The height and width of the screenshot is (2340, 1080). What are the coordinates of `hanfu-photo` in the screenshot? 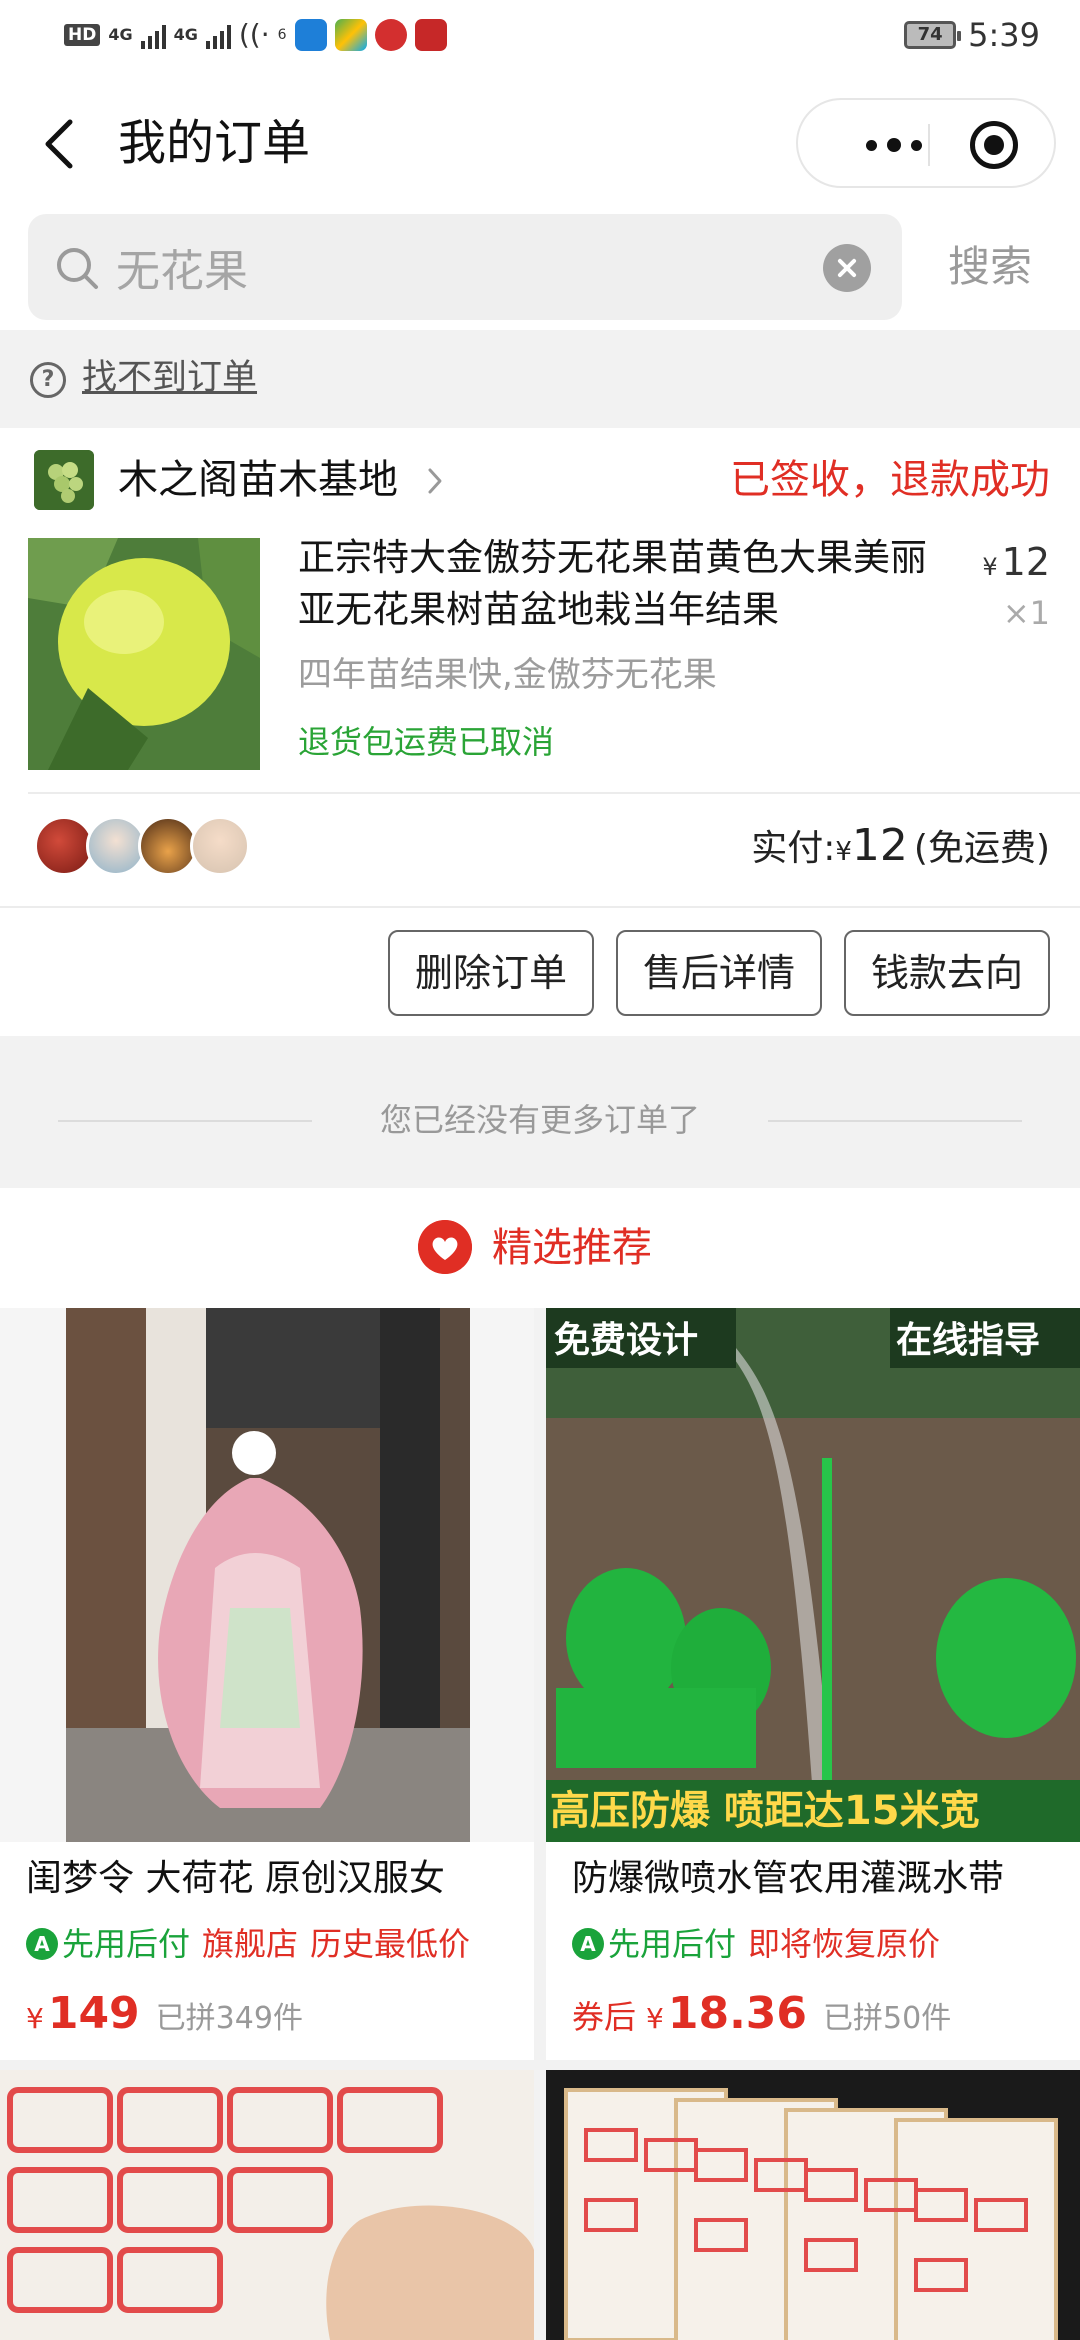 It's located at (267, 1575).